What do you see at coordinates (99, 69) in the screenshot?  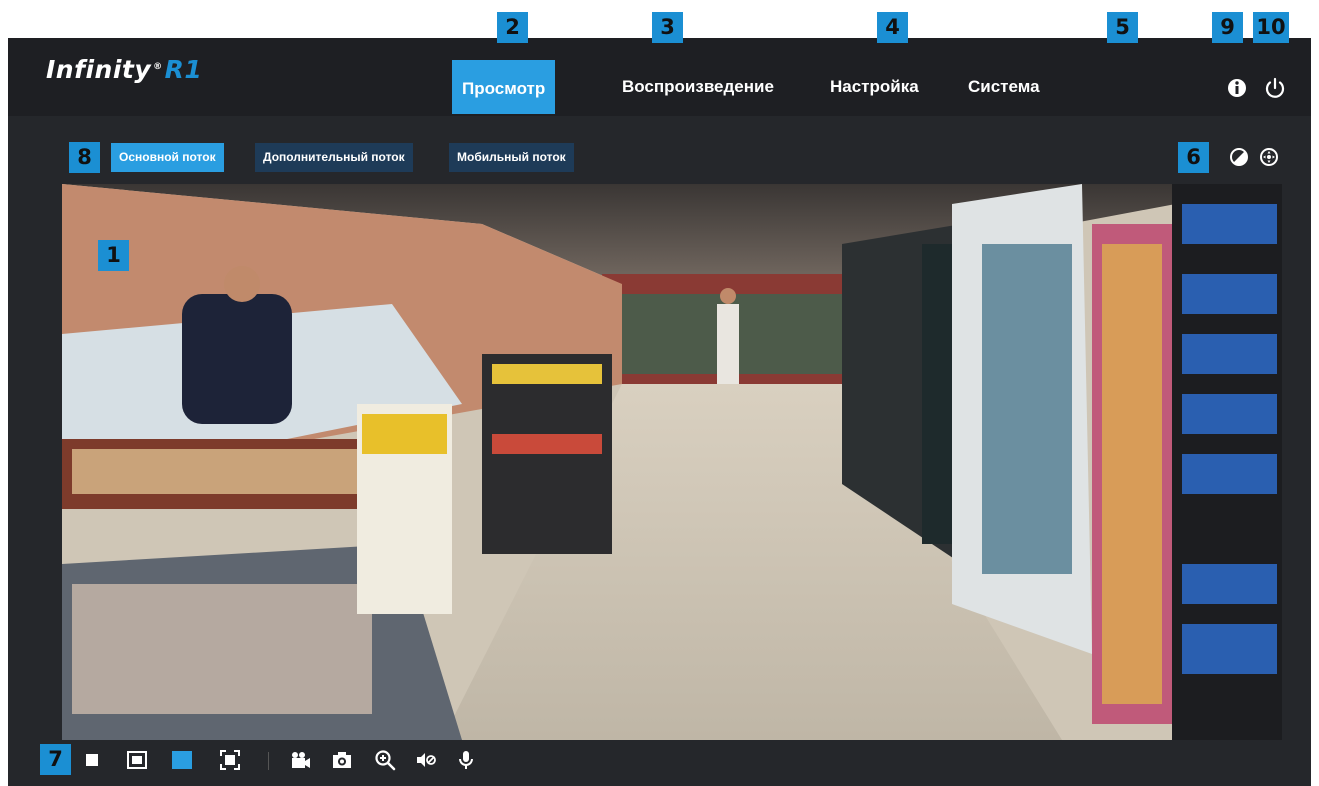 I see `logo-text: Infinity` at bounding box center [99, 69].